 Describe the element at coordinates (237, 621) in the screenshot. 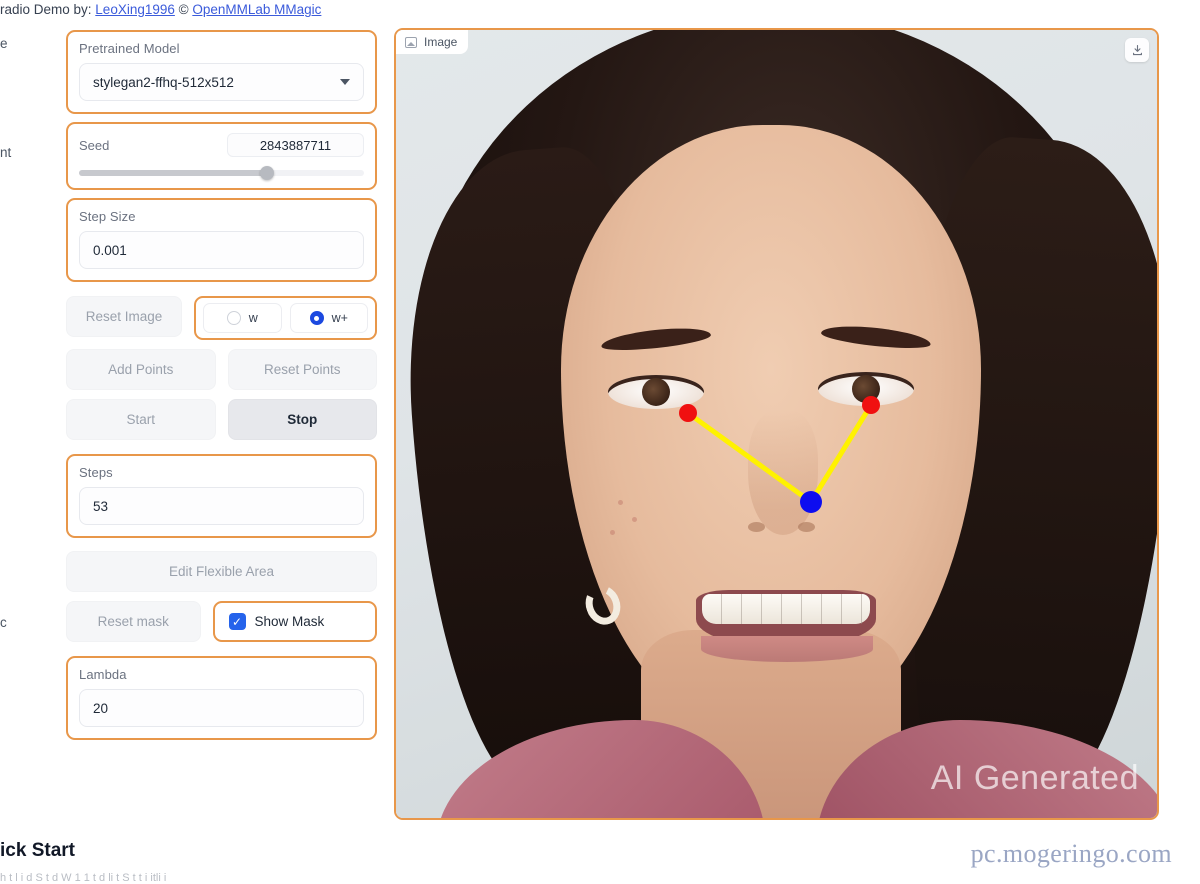

I see `show-mask-checkbox: ✓` at that location.